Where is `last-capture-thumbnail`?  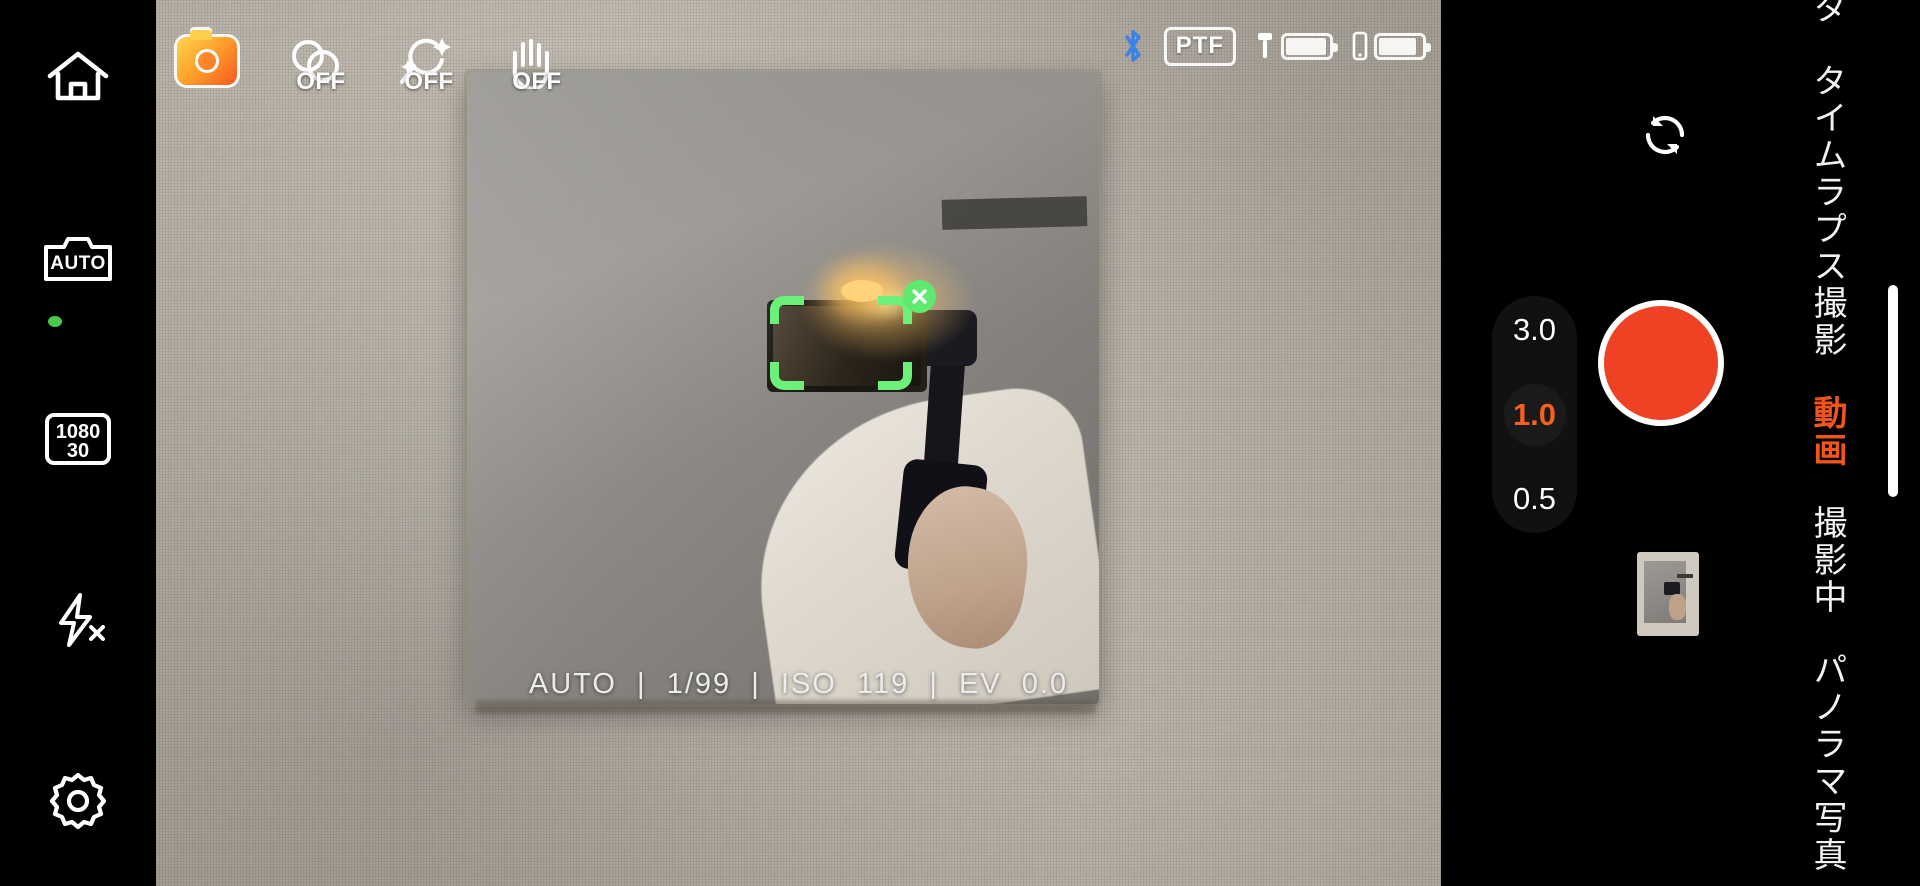
last-capture-thumbnail is located at coordinates (1668, 594).